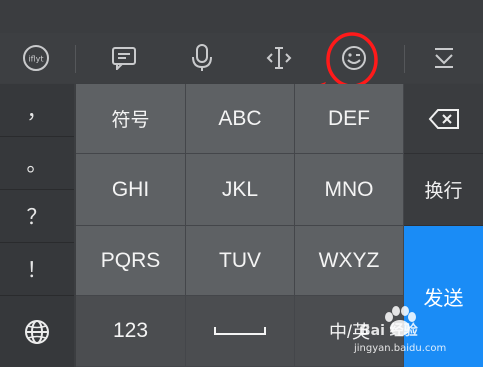 This screenshot has height=367, width=483. I want to click on backspace-key, so click(443, 119).